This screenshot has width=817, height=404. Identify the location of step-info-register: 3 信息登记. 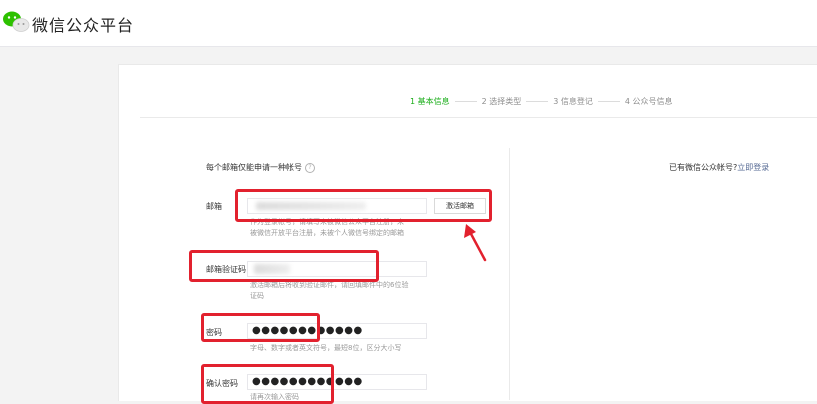
(573, 101).